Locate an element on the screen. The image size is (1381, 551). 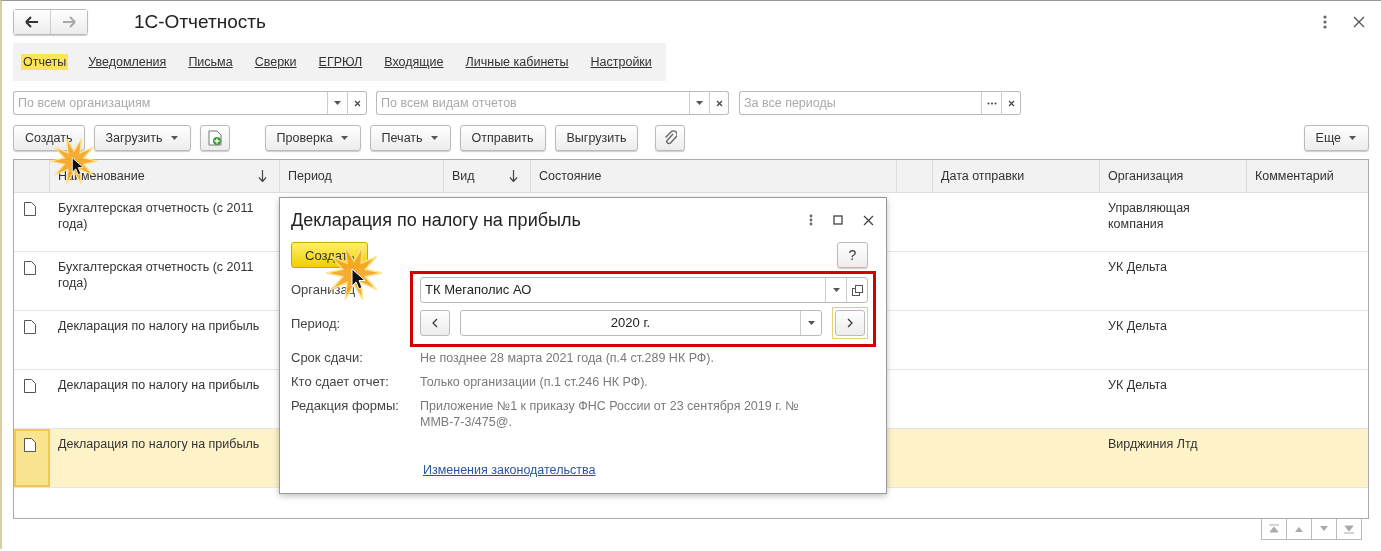
column-header: Комментарий is located at coordinates (1294, 176).